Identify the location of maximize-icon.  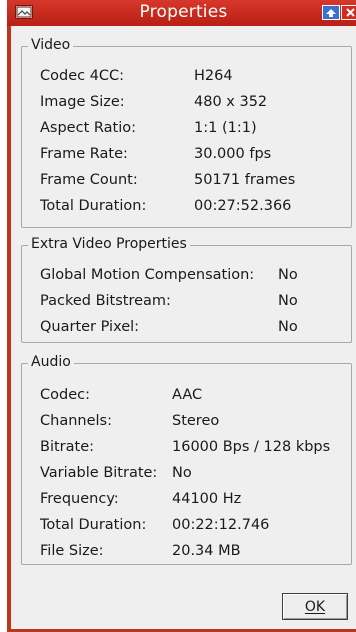
(331, 12).